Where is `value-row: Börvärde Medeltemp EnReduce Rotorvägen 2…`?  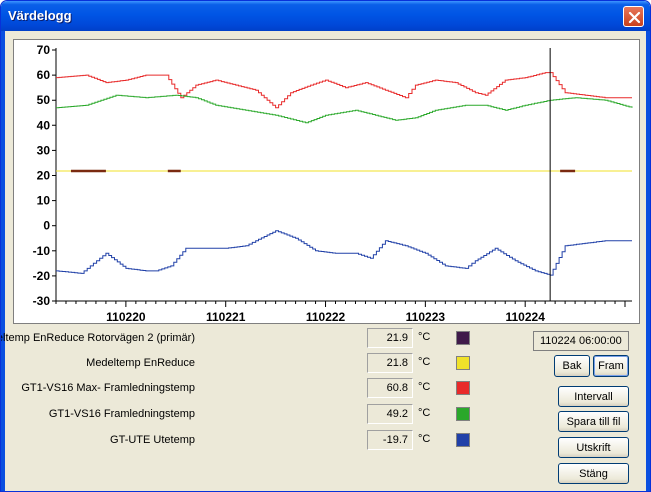
value-row: Börvärde Medeltemp EnReduce Rotorvägen 2… is located at coordinates (241, 338).